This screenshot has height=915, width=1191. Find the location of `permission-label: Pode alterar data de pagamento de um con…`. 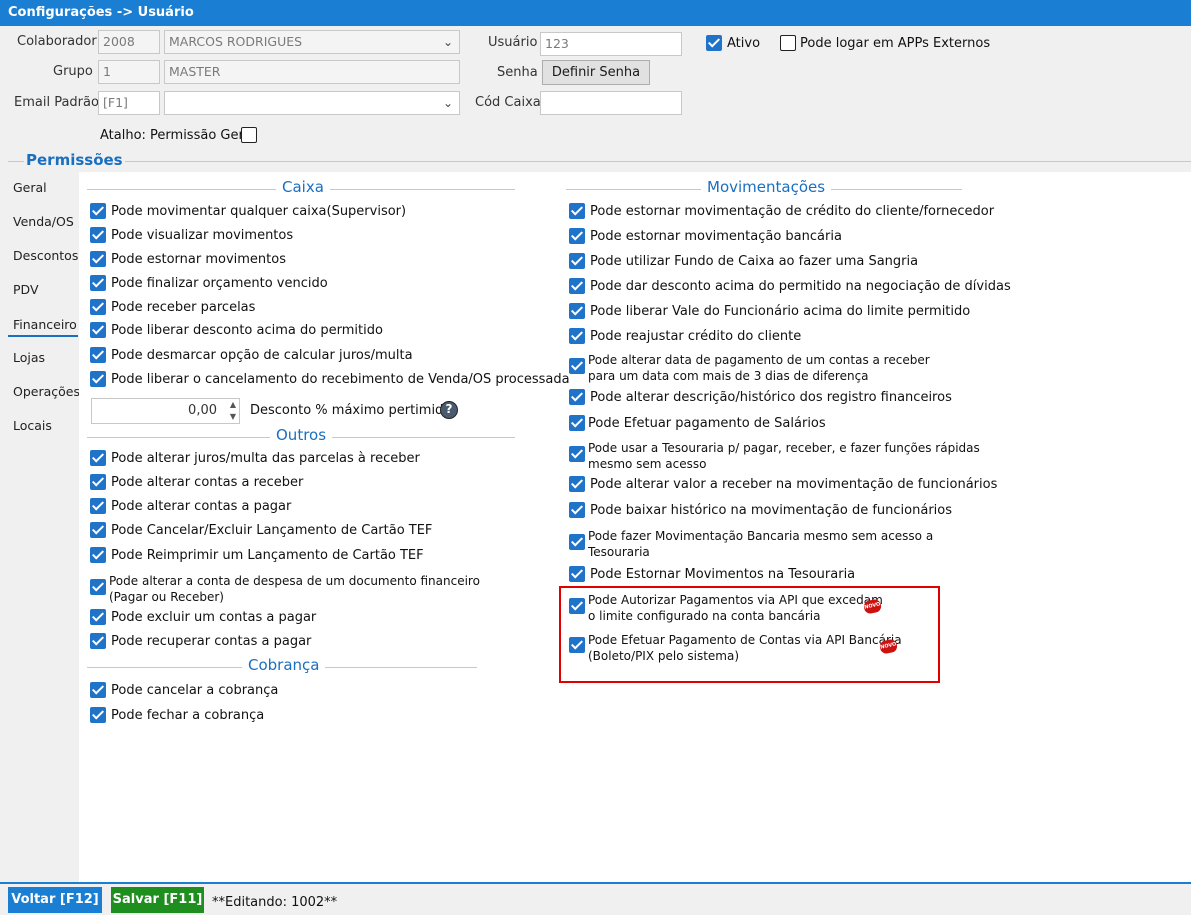

permission-label: Pode alterar data de pagamento de um con… is located at coordinates (759, 360).